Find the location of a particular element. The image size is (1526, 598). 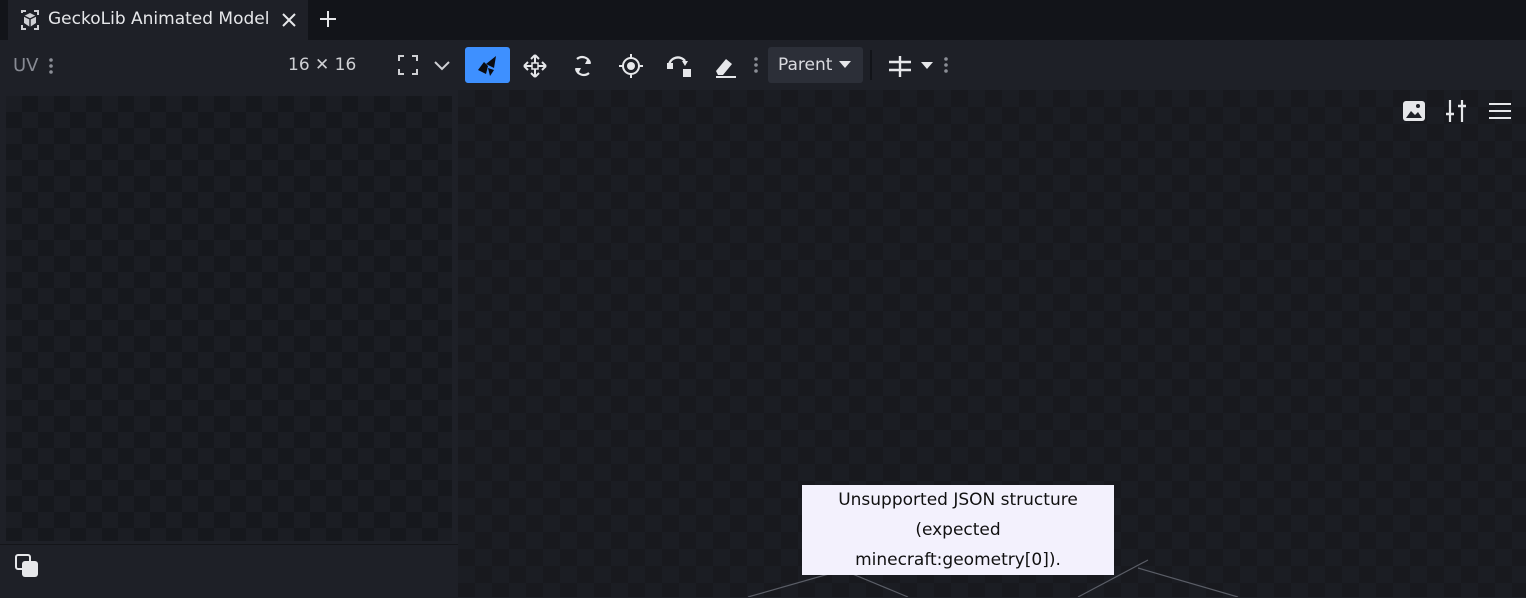

uv-panel-title: UV is located at coordinates (26, 65).